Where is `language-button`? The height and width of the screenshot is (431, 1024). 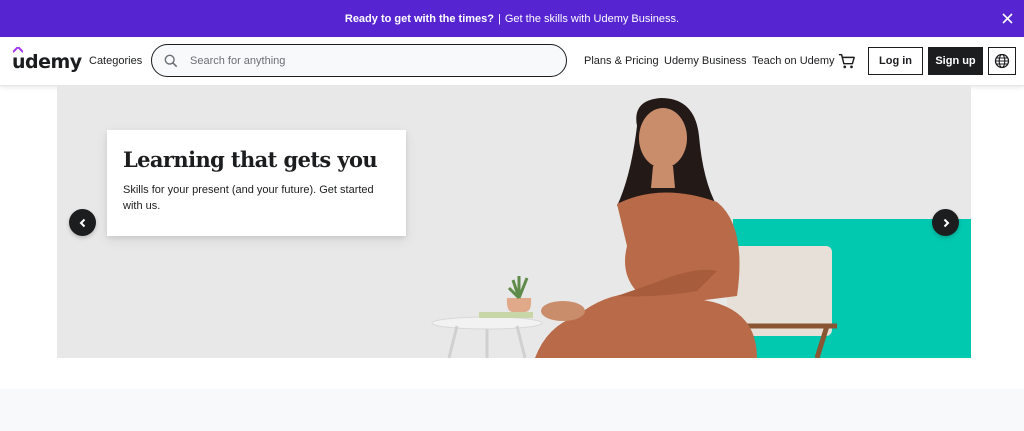
language-button is located at coordinates (1002, 61).